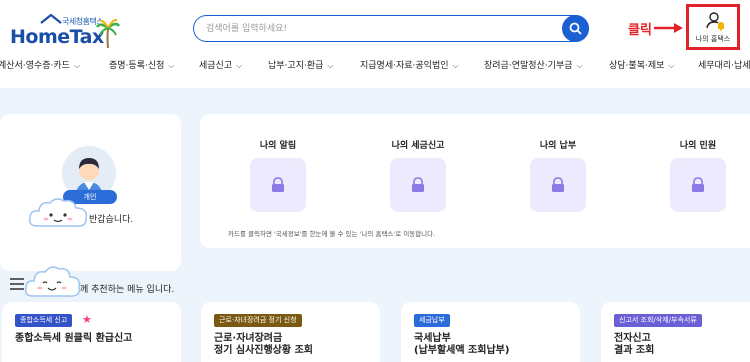 Image resolution: width=750 pixels, height=362 pixels. I want to click on nav-item-label: 증명·등록·신청, so click(137, 66).